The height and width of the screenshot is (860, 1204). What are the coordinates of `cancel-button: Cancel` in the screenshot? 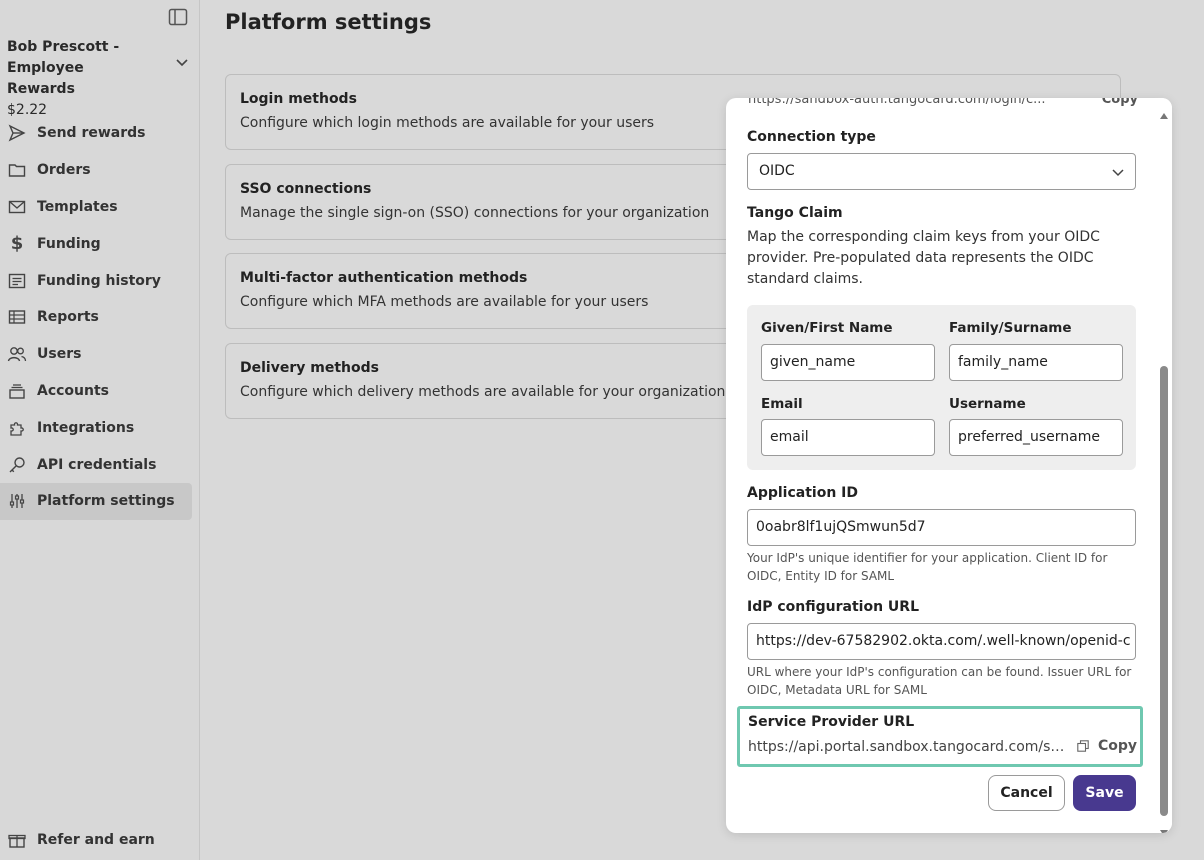 It's located at (1026, 793).